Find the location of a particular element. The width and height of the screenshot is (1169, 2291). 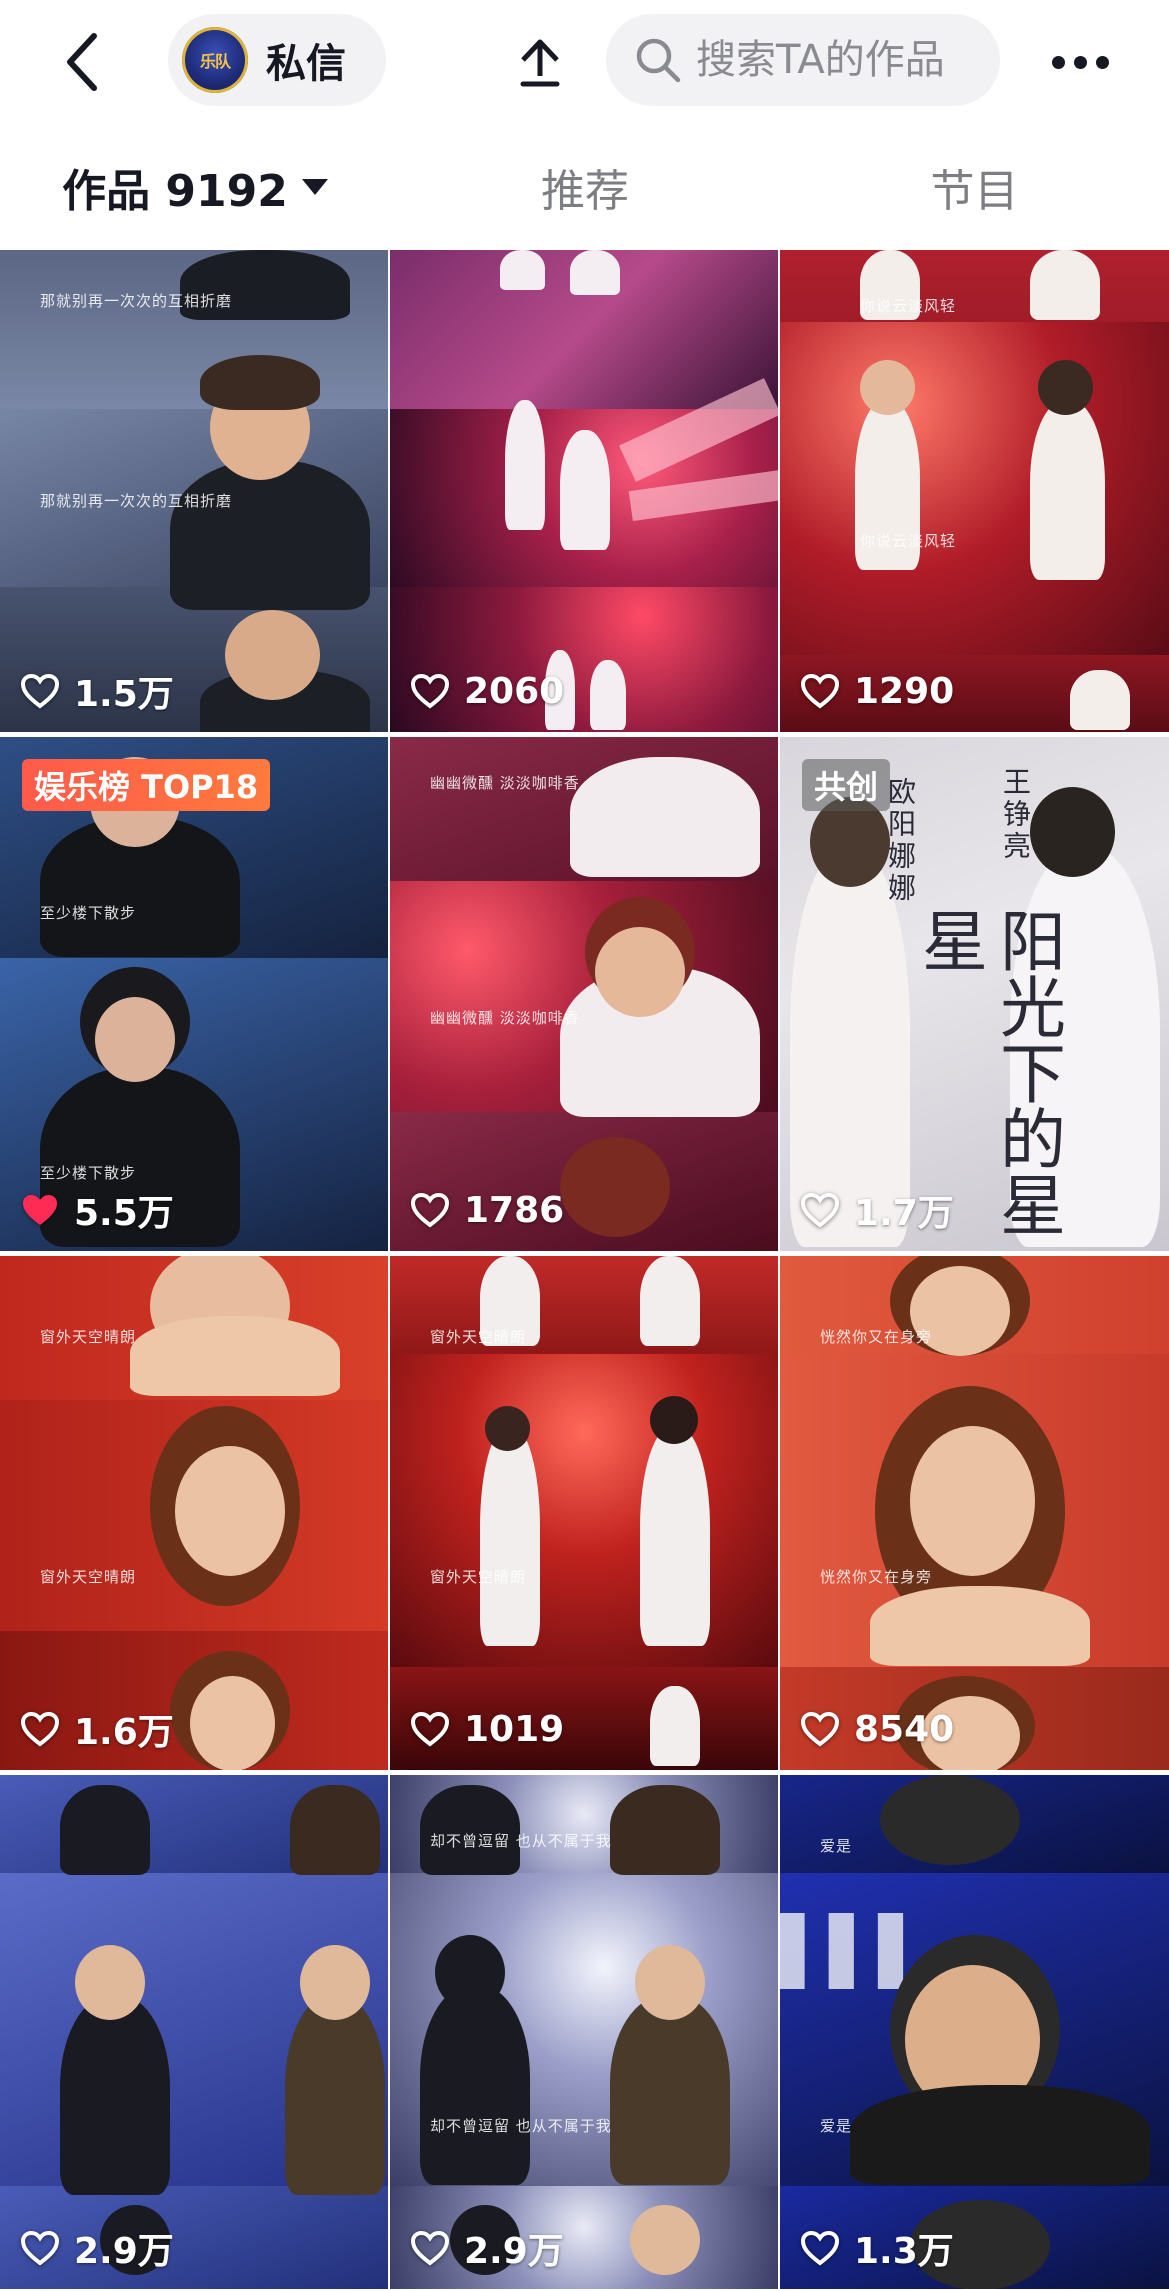

back-button is located at coordinates (82, 62).